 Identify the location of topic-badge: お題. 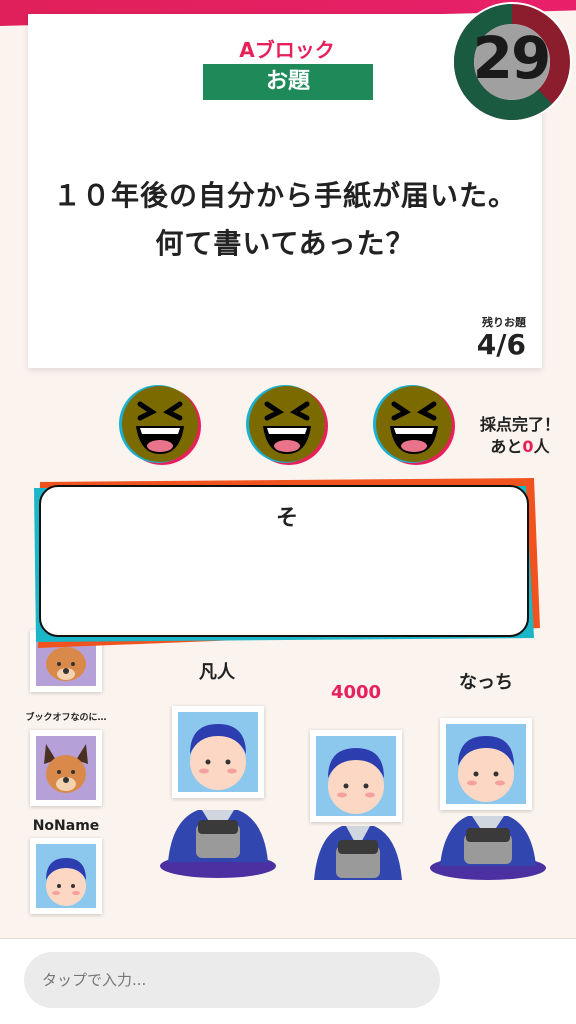
(288, 82).